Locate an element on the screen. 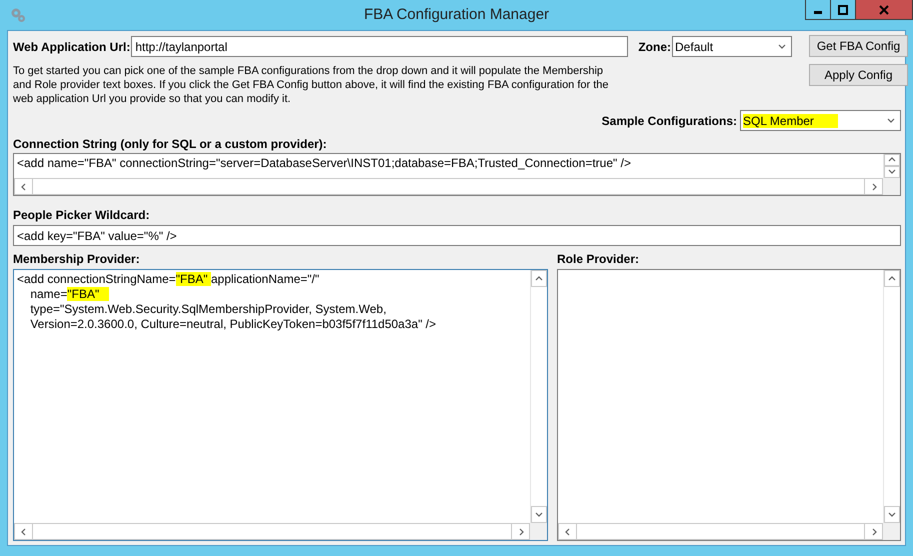 The width and height of the screenshot is (913, 556). get-config-button: Get FBA Config is located at coordinates (858, 46).